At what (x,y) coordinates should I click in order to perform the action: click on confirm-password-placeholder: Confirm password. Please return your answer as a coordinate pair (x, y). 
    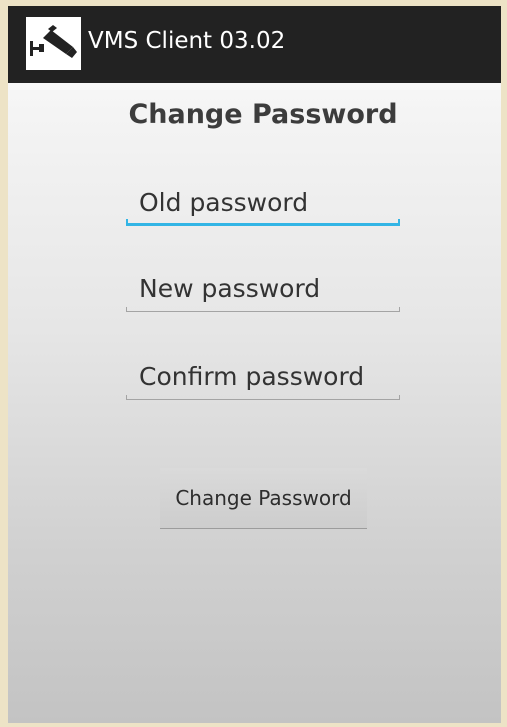
    Looking at the image, I should click on (252, 376).